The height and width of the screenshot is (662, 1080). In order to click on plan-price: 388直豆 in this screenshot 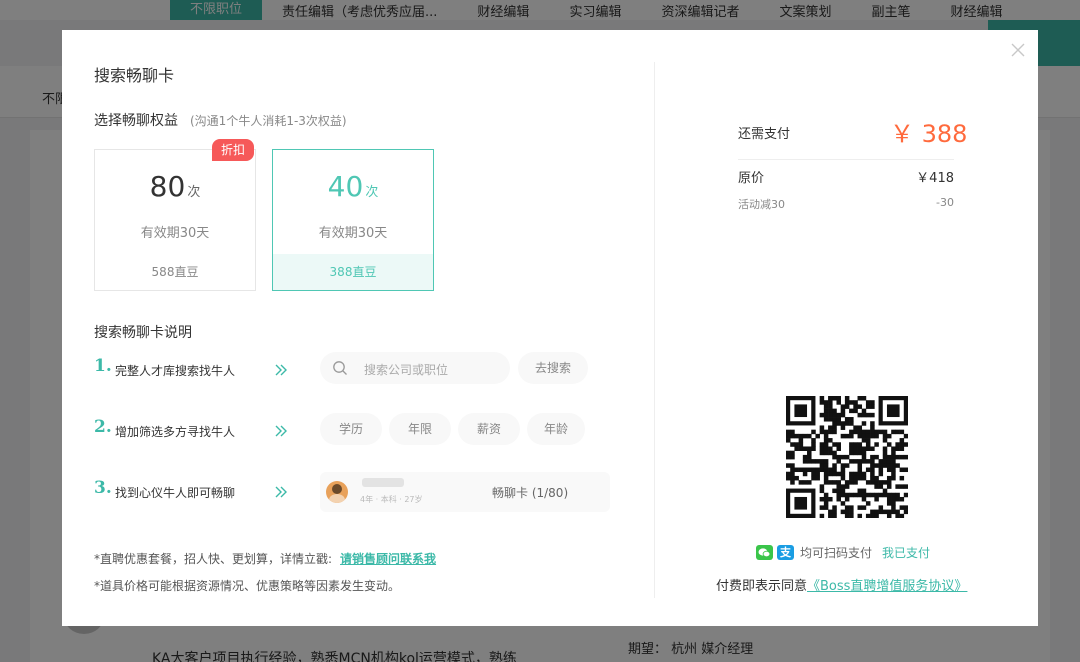, I will do `click(353, 272)`.